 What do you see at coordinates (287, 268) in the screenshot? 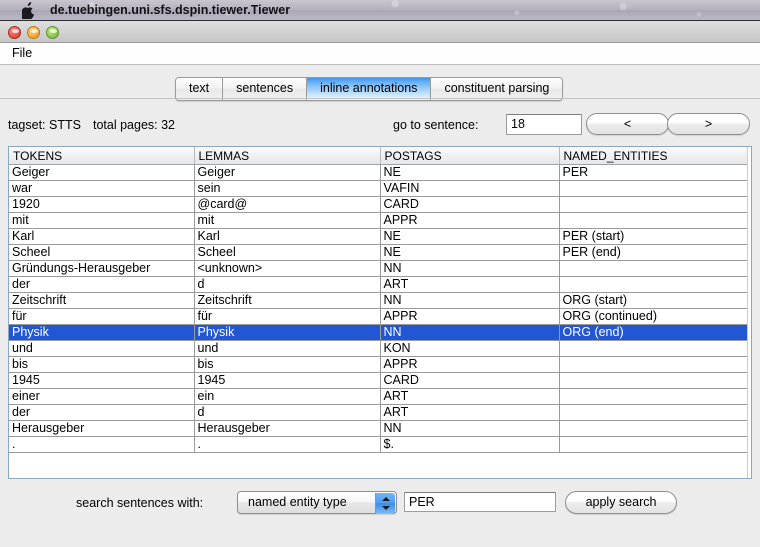
I see `table-cell: <unknown>` at bounding box center [287, 268].